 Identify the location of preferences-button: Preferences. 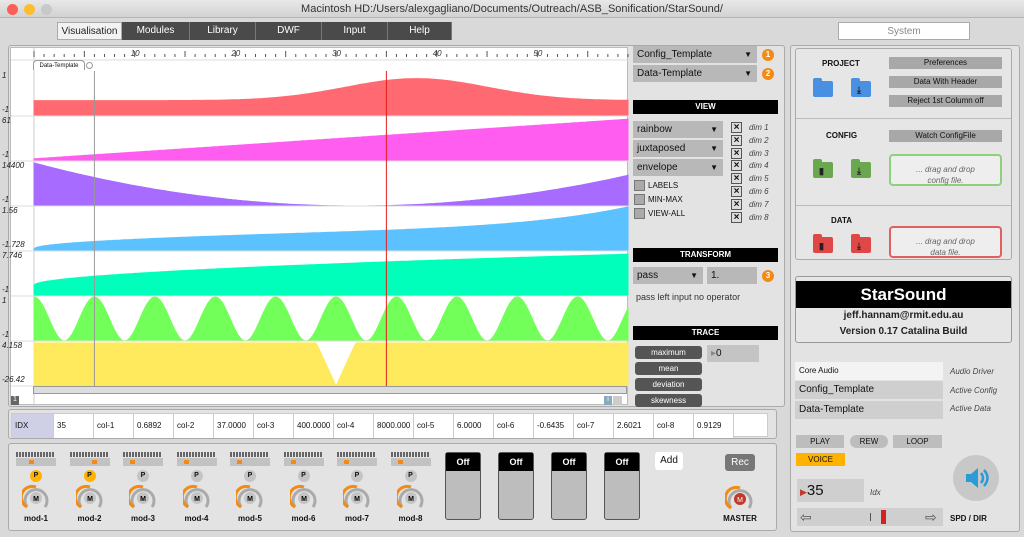
(945, 63).